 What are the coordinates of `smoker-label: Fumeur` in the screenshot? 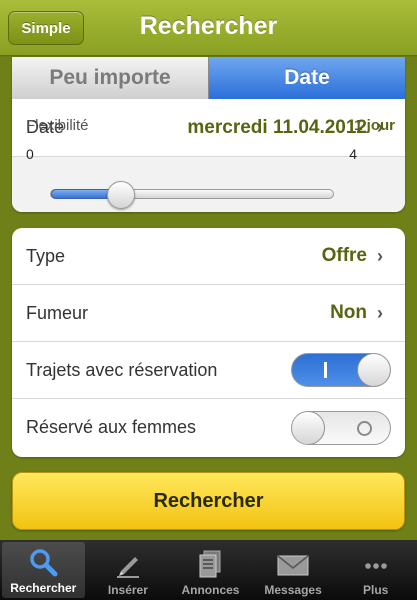 It's located at (57, 312).